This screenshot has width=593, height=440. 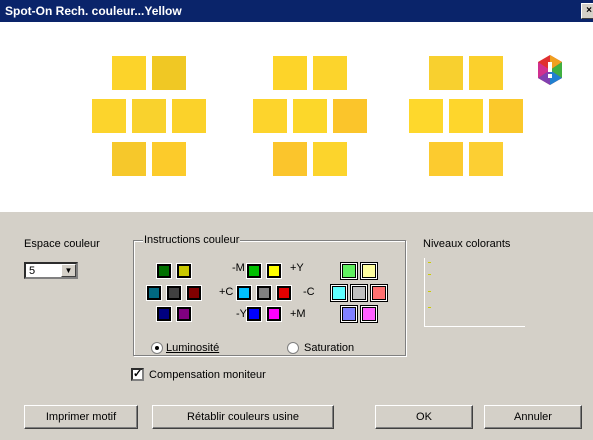 What do you see at coordinates (62, 244) in the screenshot?
I see `color-space-label: Espace couleur` at bounding box center [62, 244].